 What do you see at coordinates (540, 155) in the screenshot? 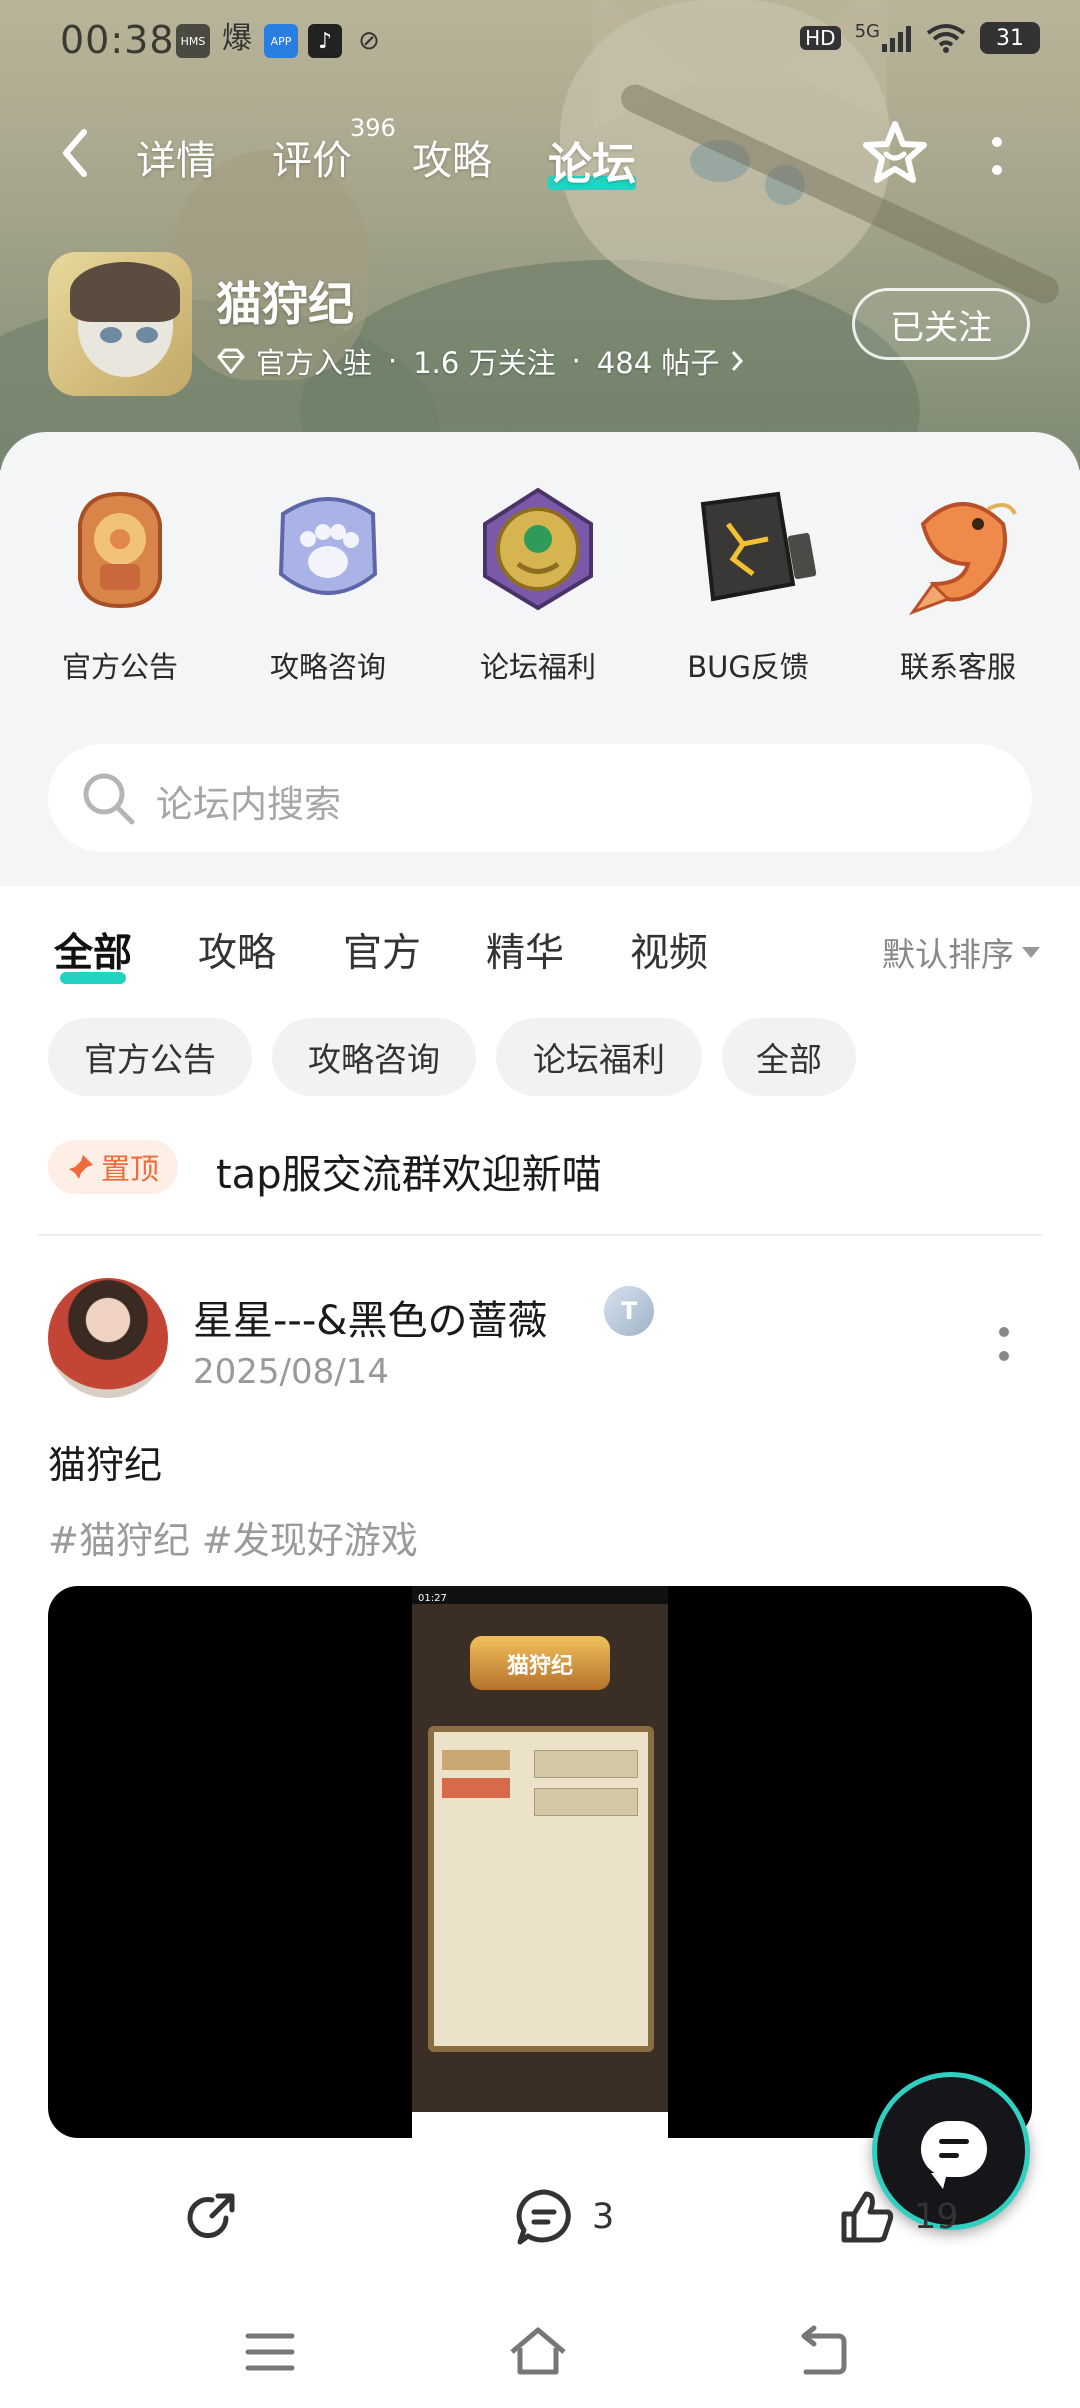
I see `top-nav: 详情 评价 396 攻略 论坛` at bounding box center [540, 155].